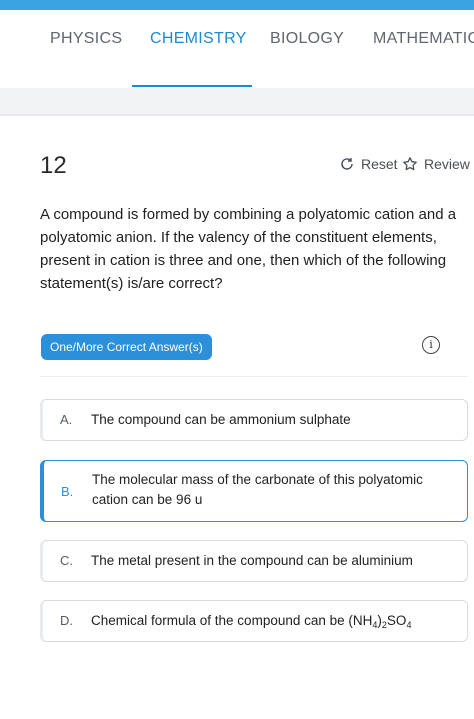  What do you see at coordinates (198, 39) in the screenshot?
I see `tab-chemistry: CHEMISTRY` at bounding box center [198, 39].